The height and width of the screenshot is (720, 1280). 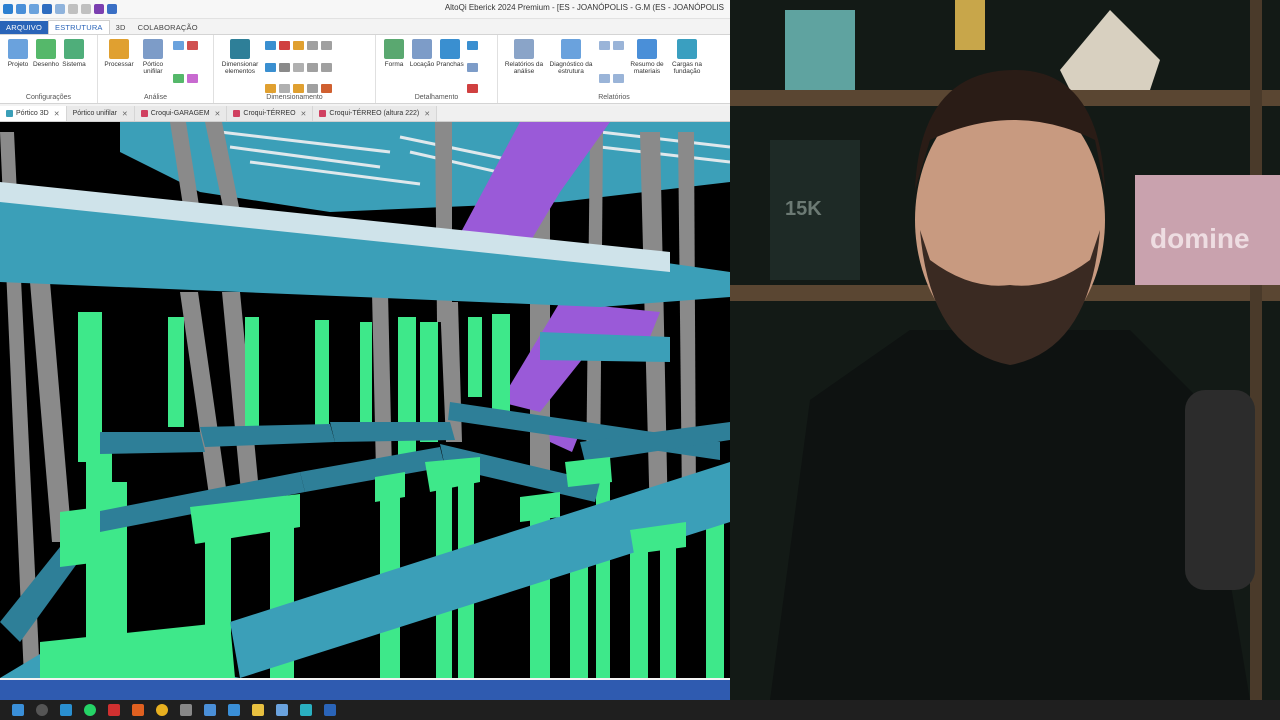 What do you see at coordinates (687, 49) in the screenshot?
I see `loads-icon` at bounding box center [687, 49].